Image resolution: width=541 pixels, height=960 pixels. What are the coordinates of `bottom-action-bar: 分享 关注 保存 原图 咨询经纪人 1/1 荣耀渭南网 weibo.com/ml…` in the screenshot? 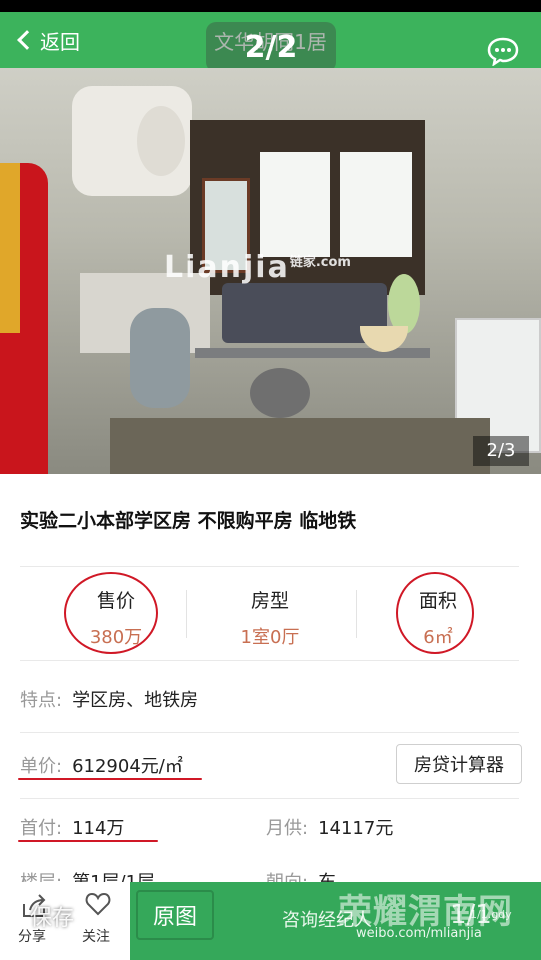 It's located at (270, 921).